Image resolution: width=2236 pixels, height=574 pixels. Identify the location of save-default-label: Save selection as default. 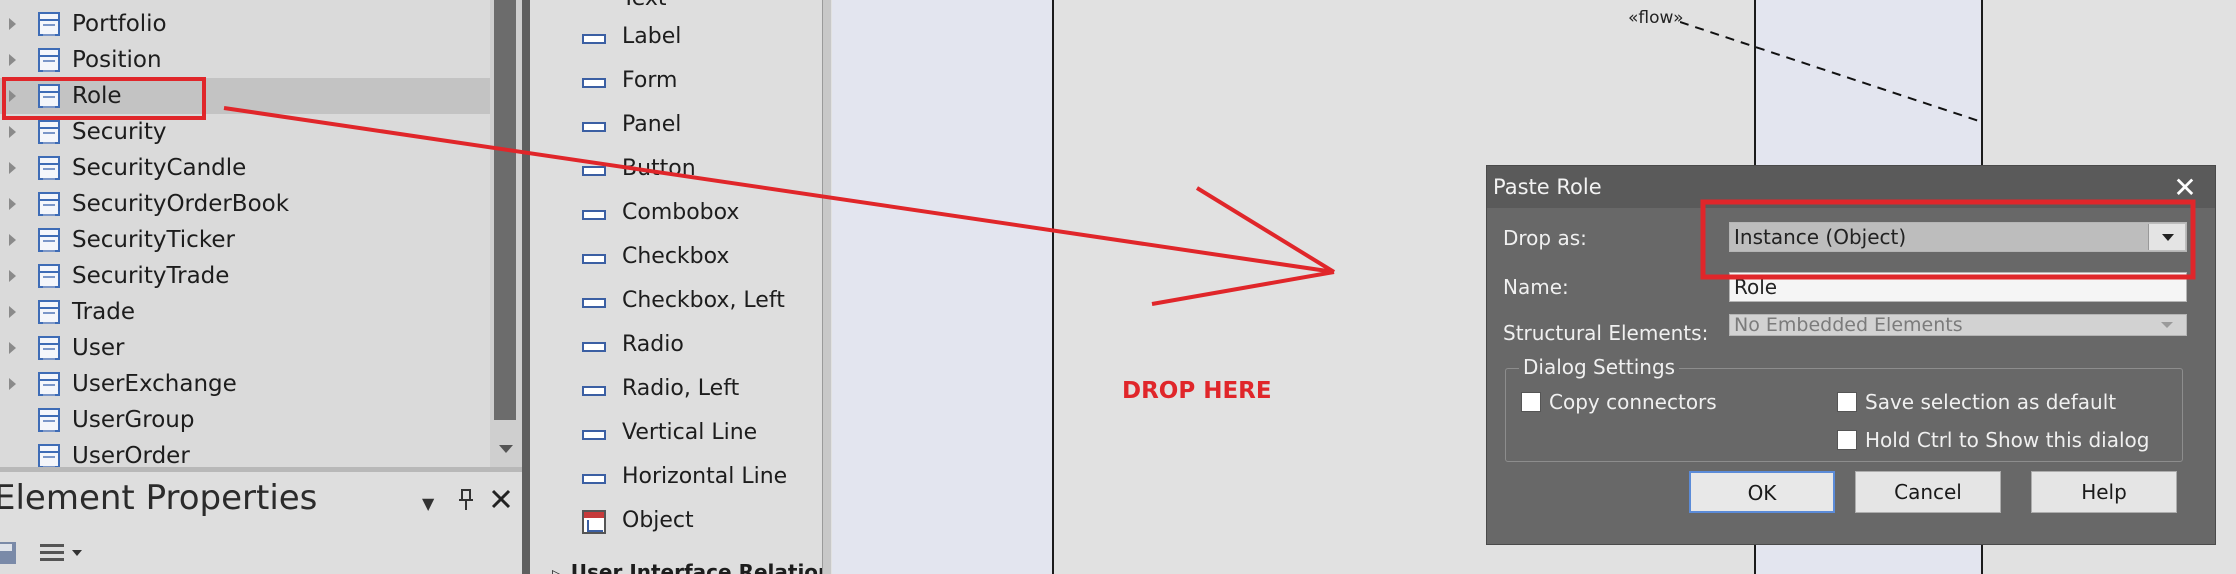
(1991, 402).